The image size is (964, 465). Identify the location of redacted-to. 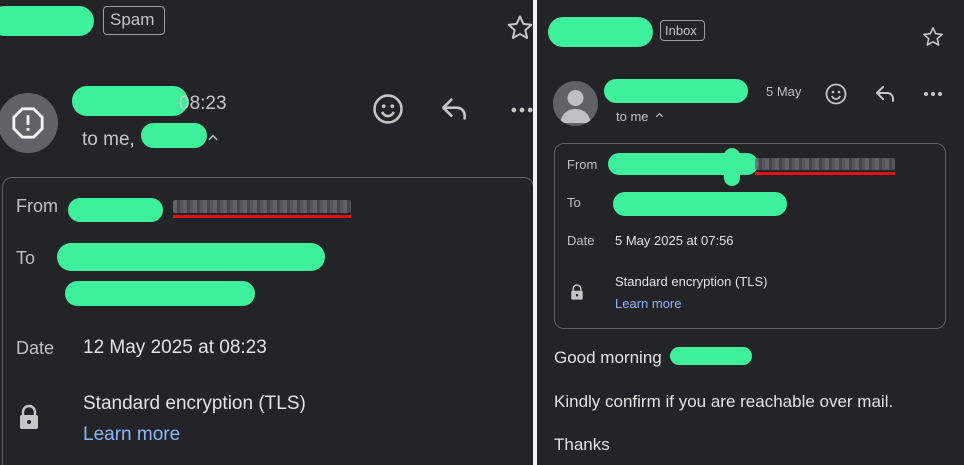
(700, 204).